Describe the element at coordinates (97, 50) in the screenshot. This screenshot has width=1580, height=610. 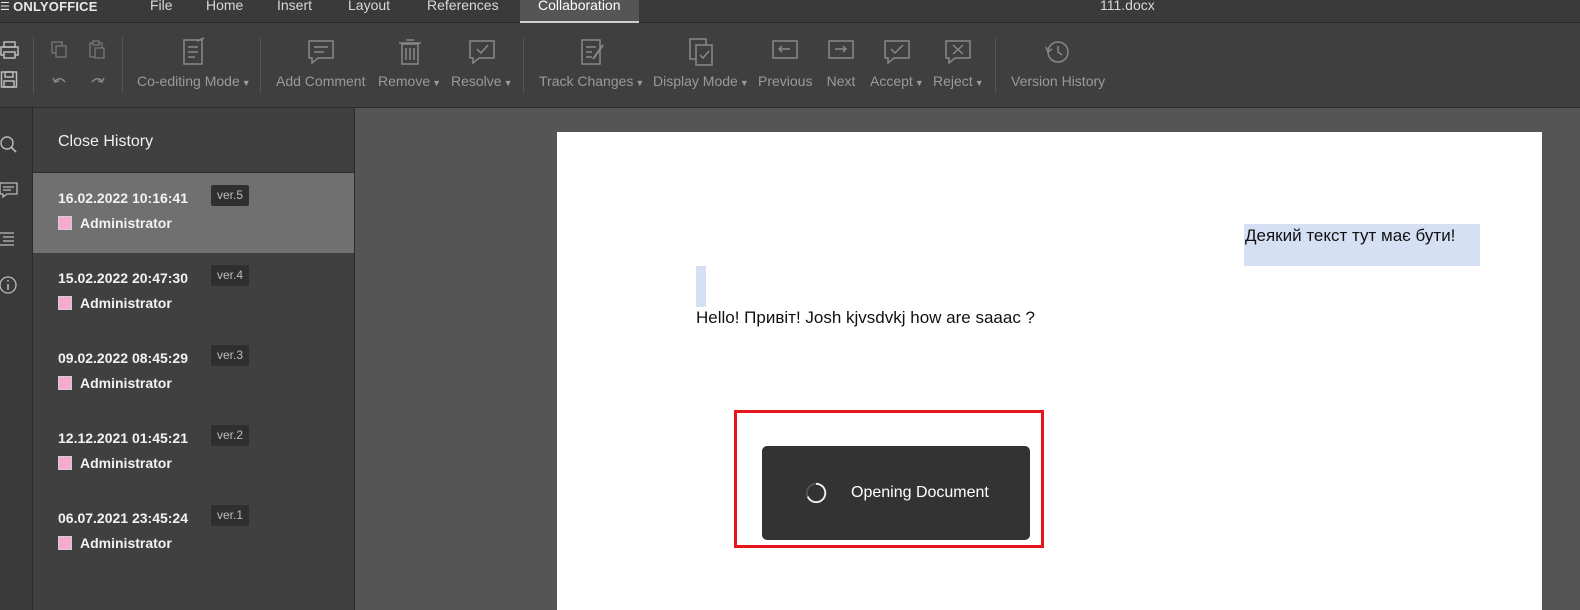
I see `paste-icon` at that location.